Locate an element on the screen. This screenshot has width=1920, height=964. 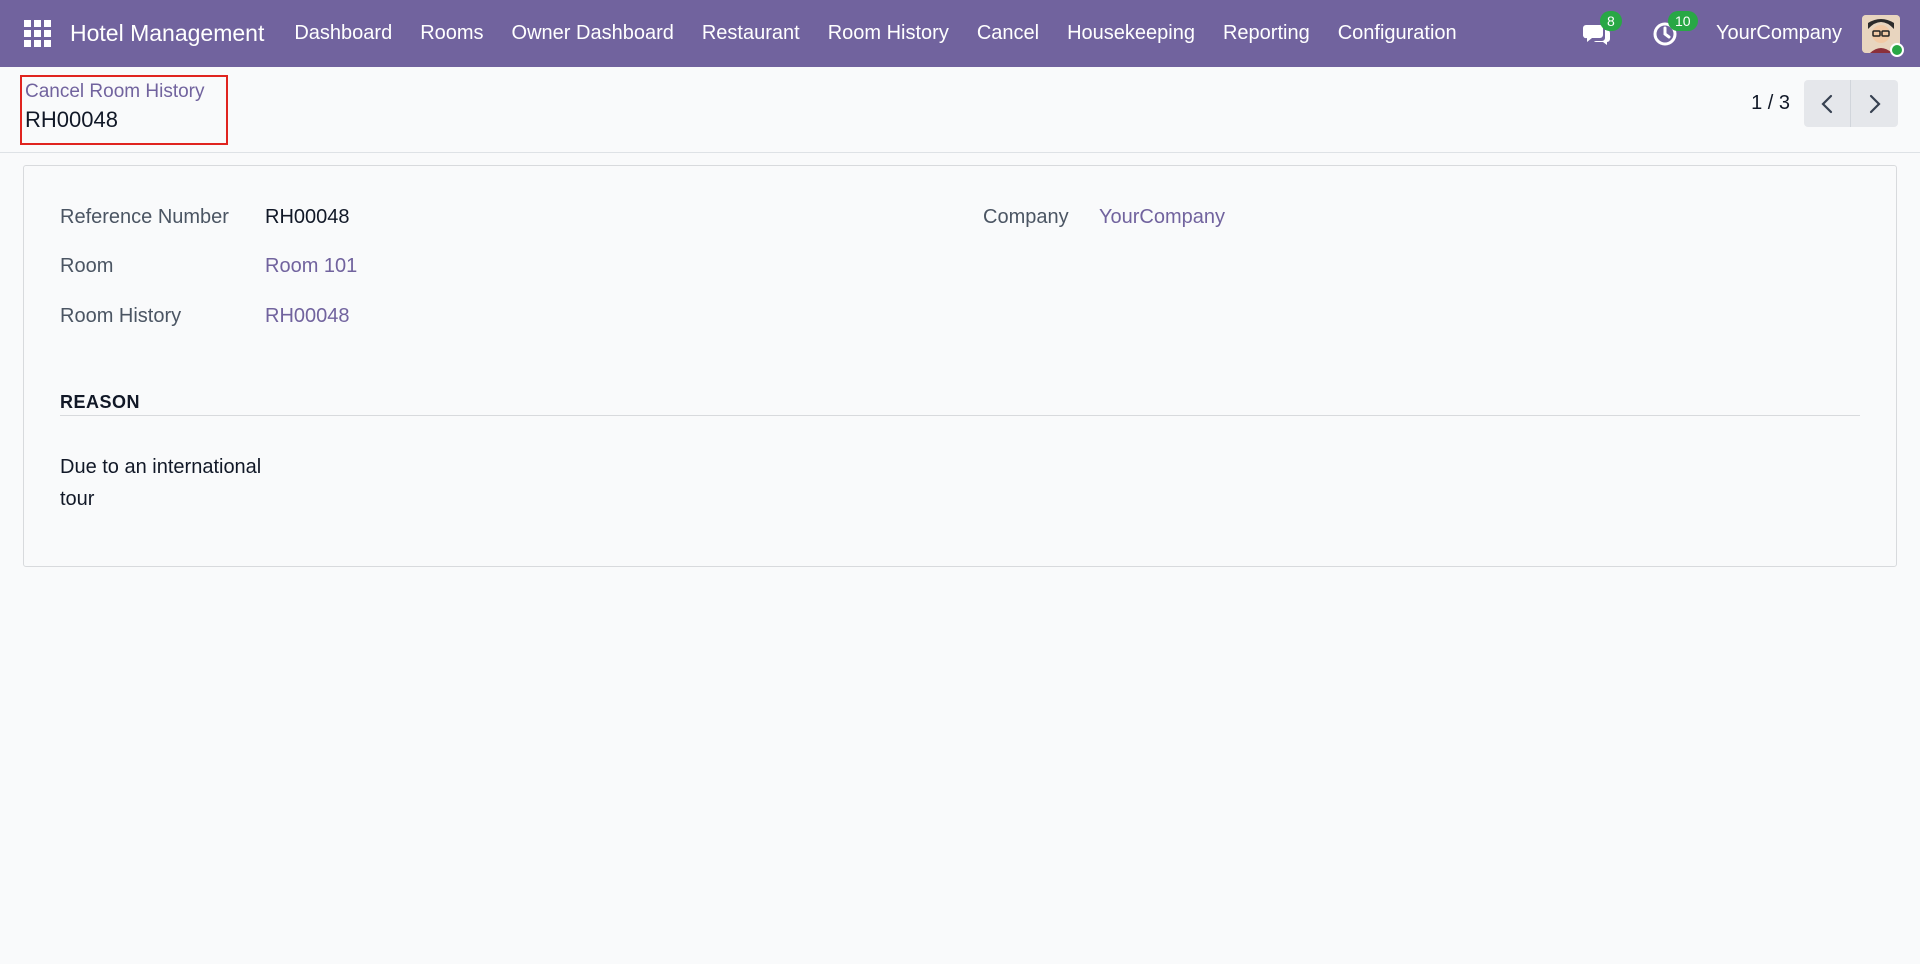
activity-clock-icon: 10 is located at coordinates (1673, 30).